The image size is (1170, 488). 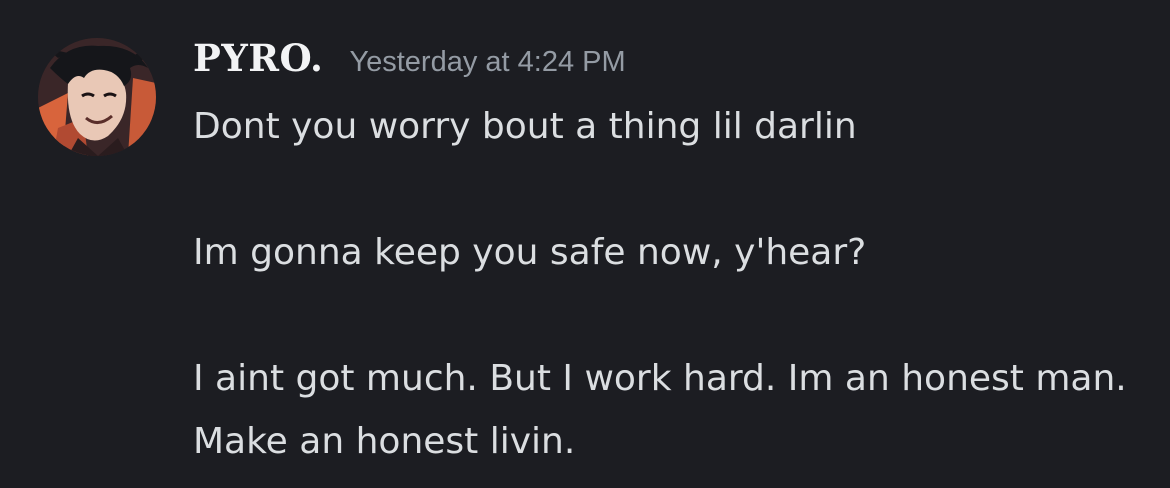 I want to click on timestamp: Yesterday at 4:24 PM, so click(x=487, y=62).